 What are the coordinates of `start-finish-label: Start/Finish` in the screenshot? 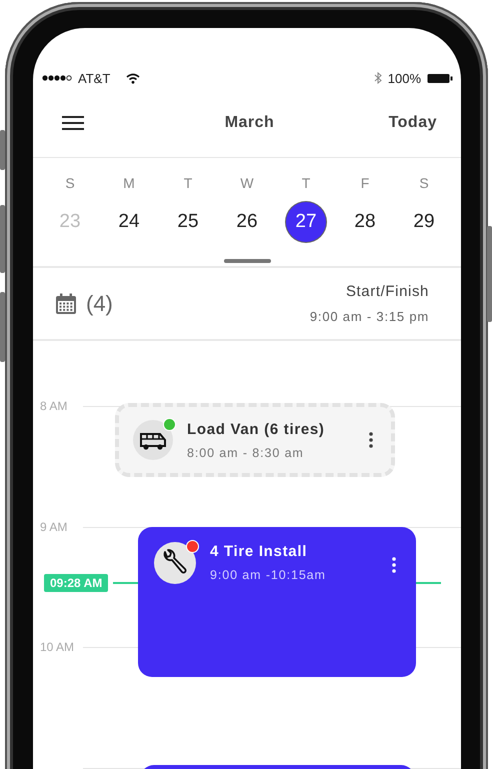 It's located at (387, 291).